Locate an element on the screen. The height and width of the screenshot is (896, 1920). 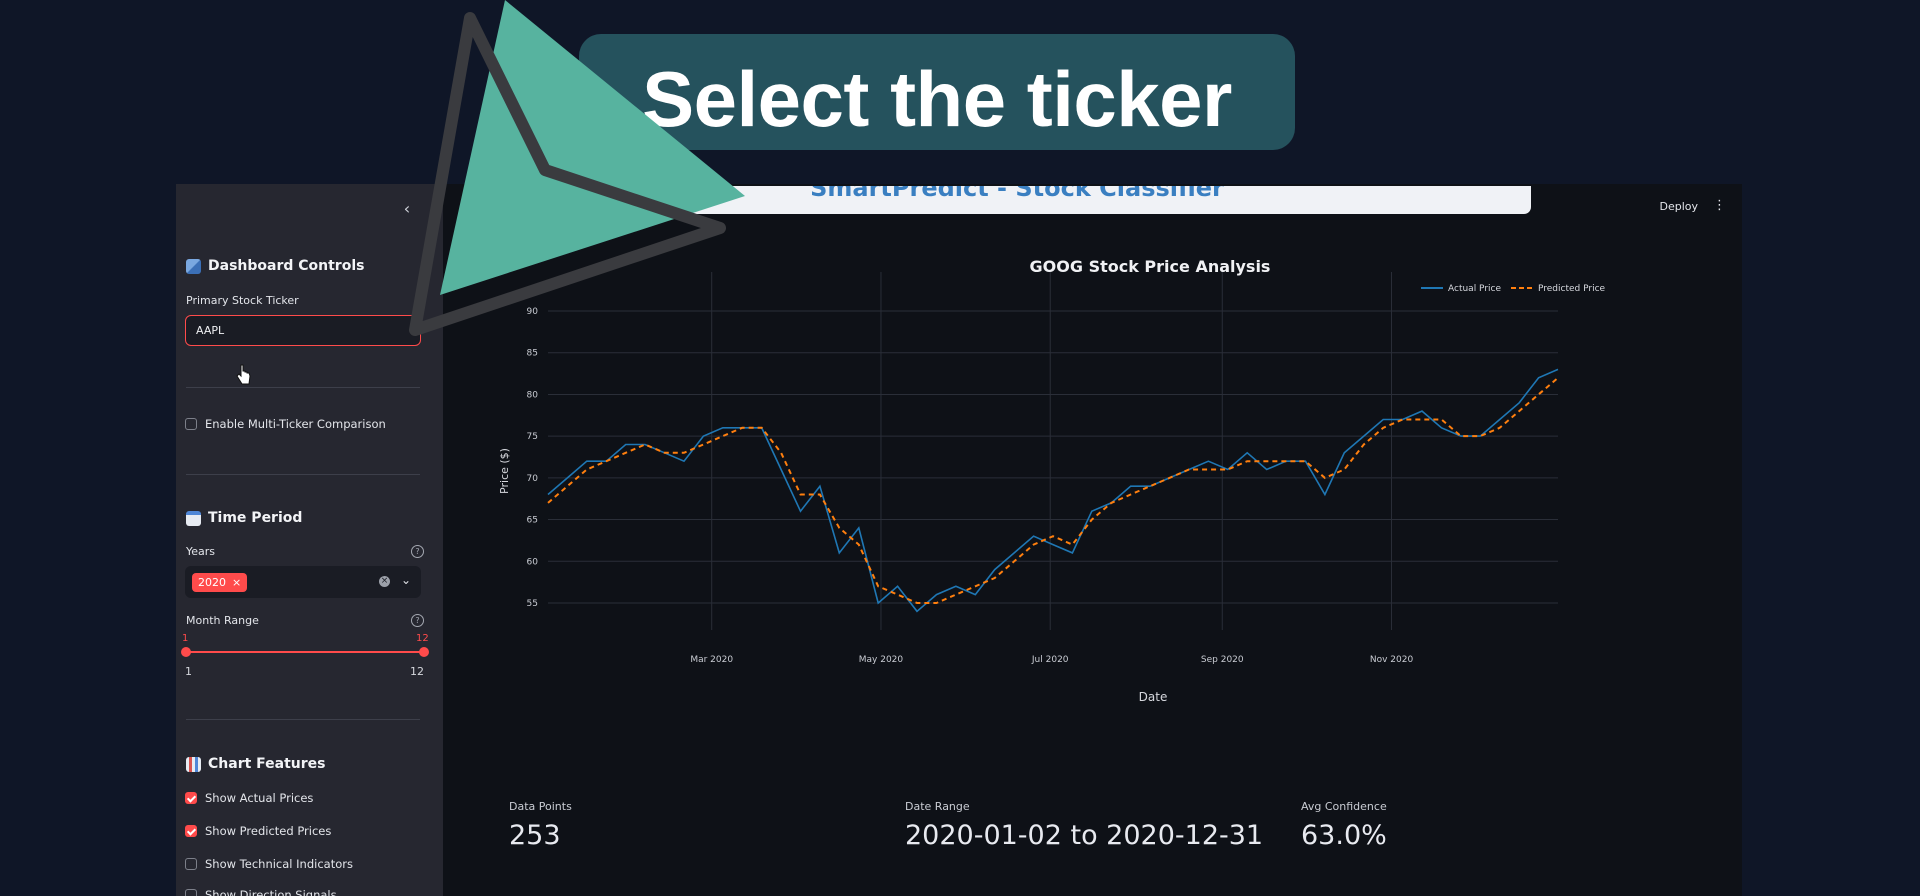
y-tick-label: 80 is located at coordinates (533, 395).